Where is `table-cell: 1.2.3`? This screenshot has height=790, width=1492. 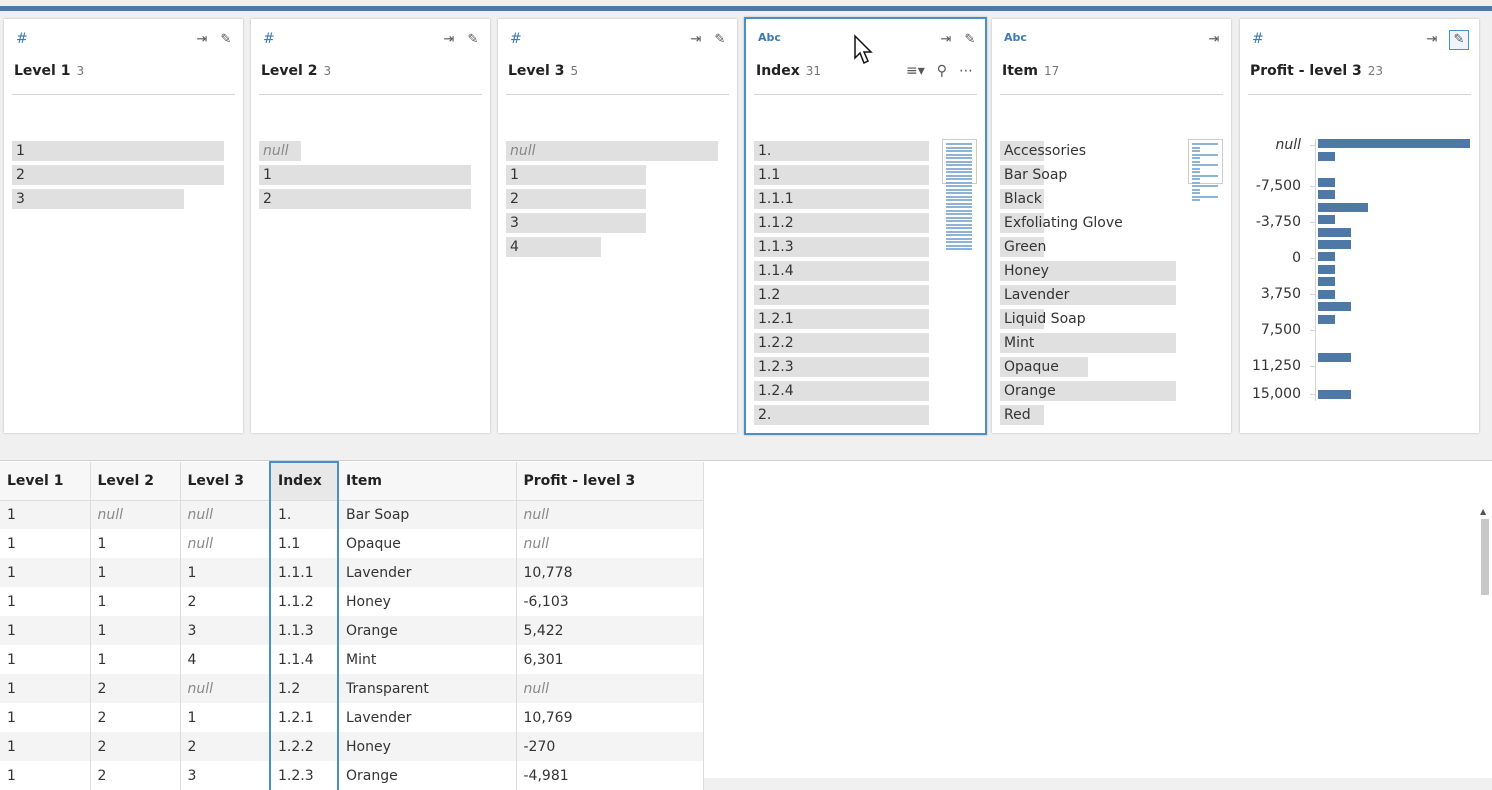 table-cell: 1.2.3 is located at coordinates (304, 775).